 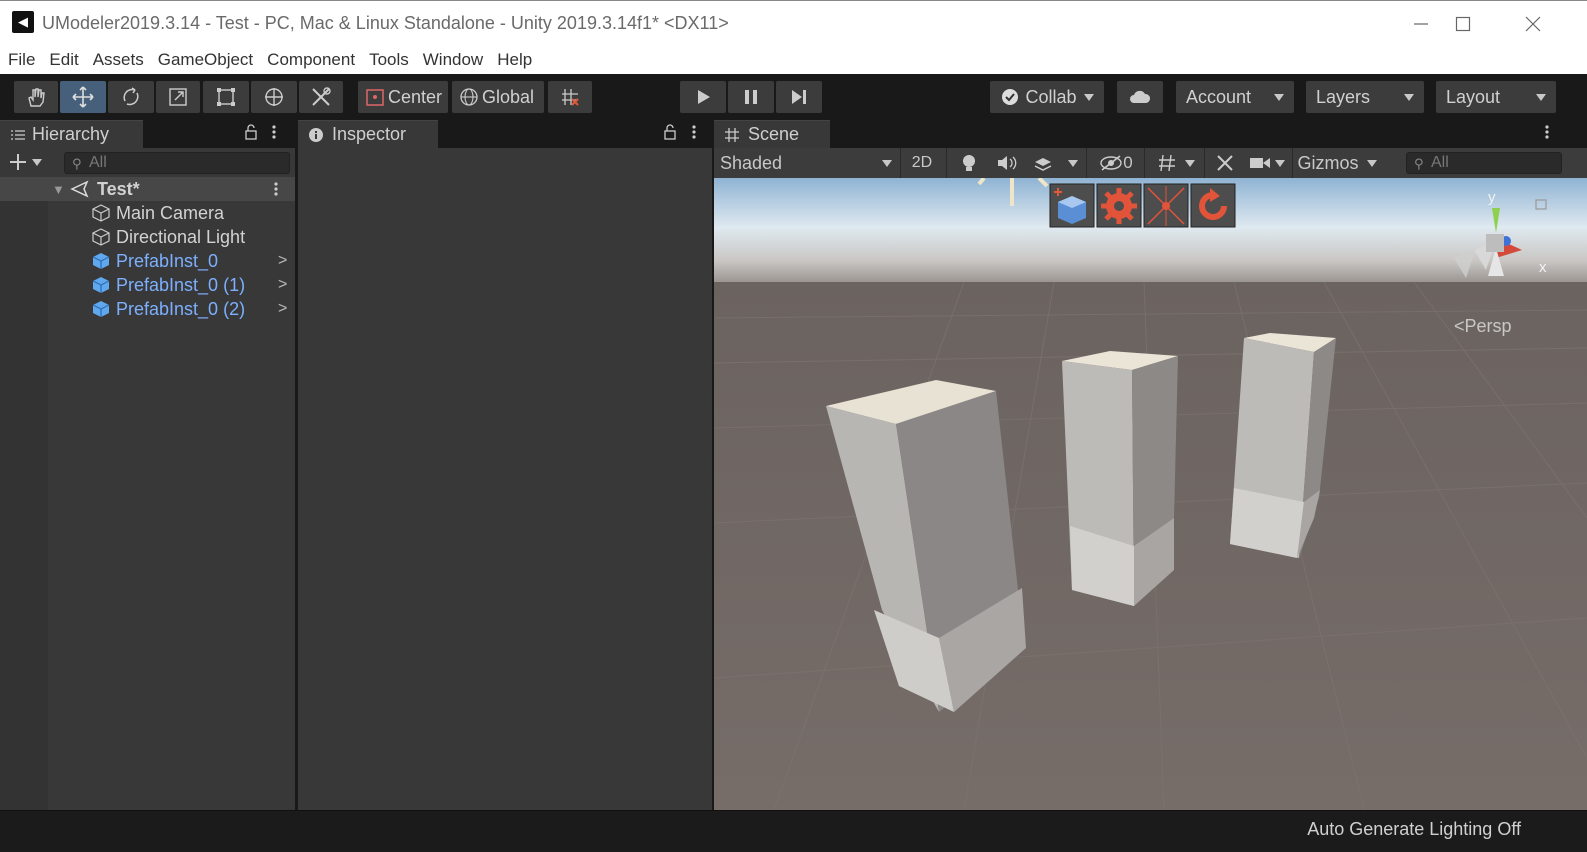 I want to click on menu-file: File, so click(x=21, y=60).